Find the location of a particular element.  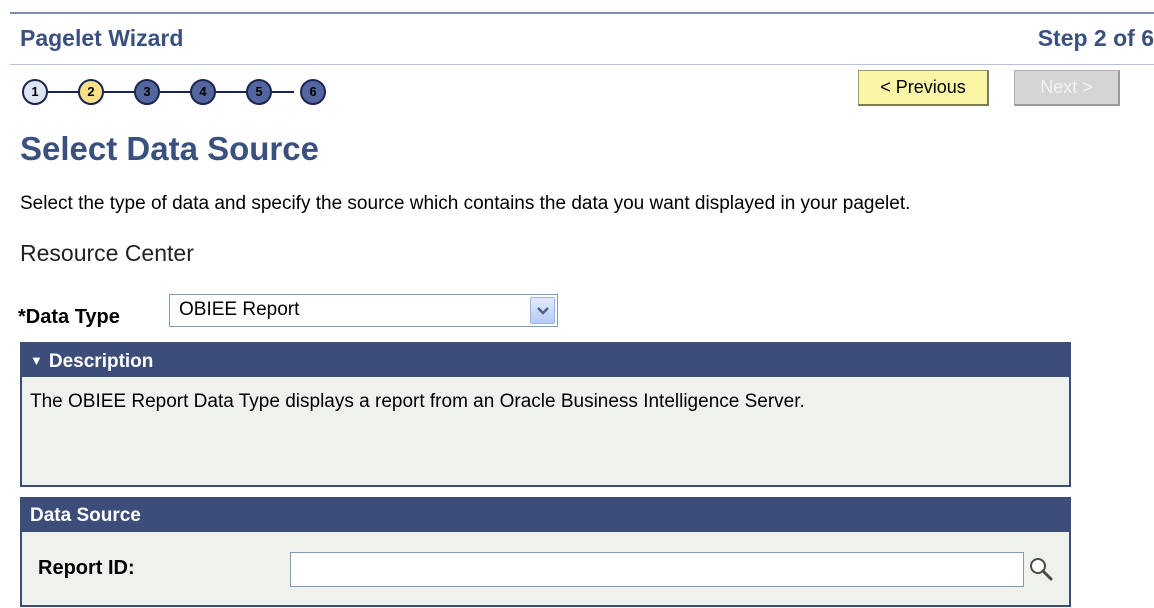

data-type-value: OBIEE Report is located at coordinates (239, 309).